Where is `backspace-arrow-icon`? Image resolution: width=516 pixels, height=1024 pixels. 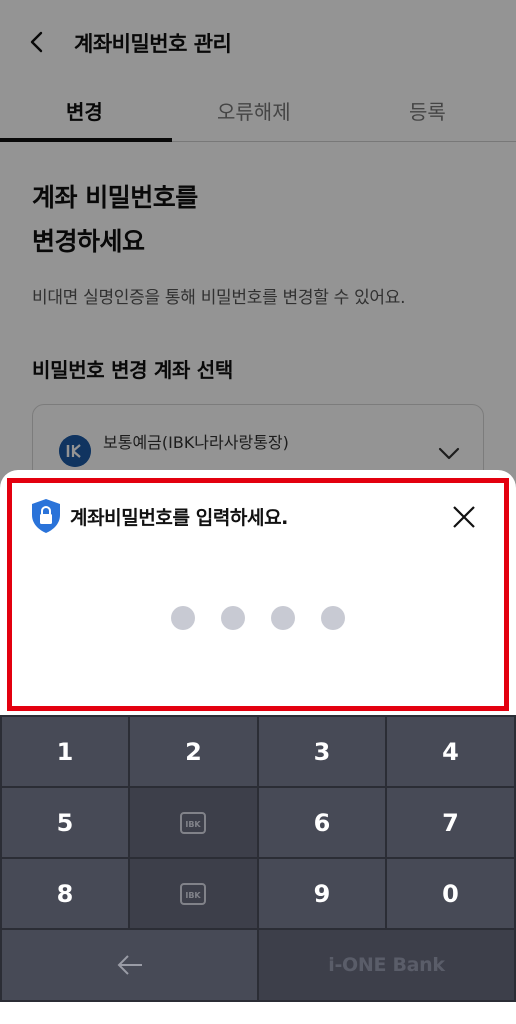 backspace-arrow-icon is located at coordinates (129, 965).